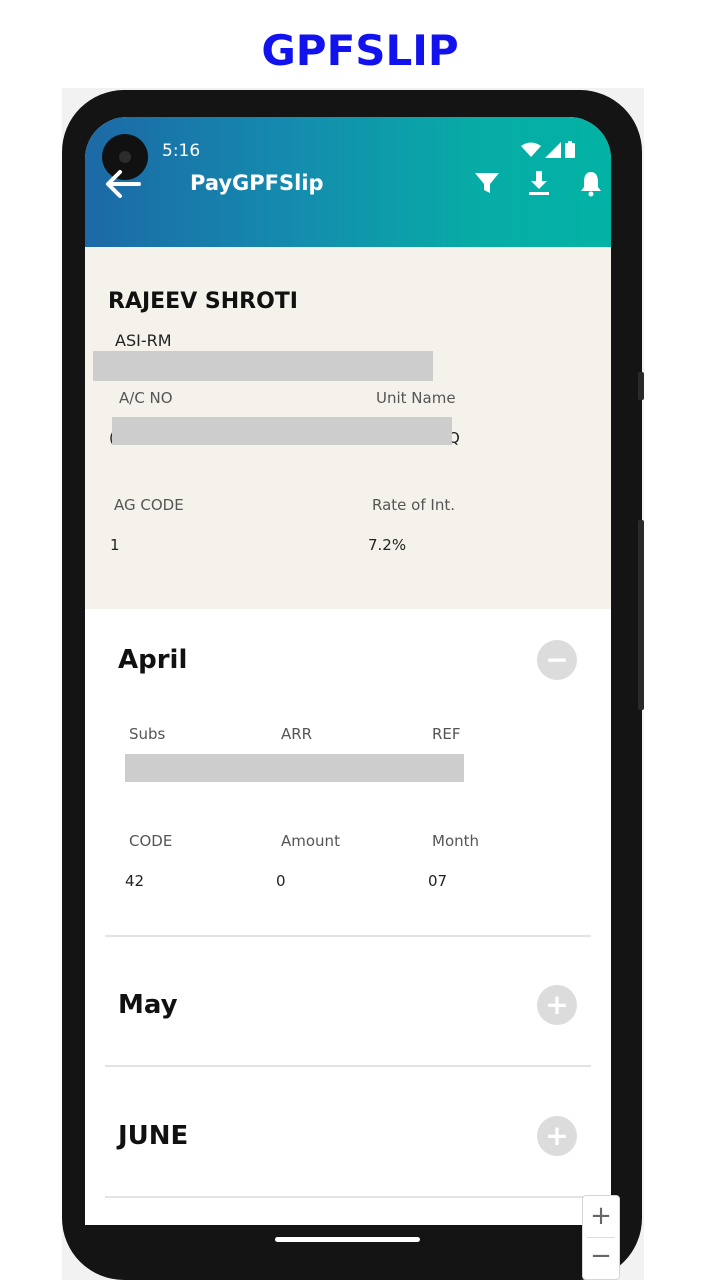  Describe the element at coordinates (152, 660) in the screenshot. I see `month-title-april: April` at that location.